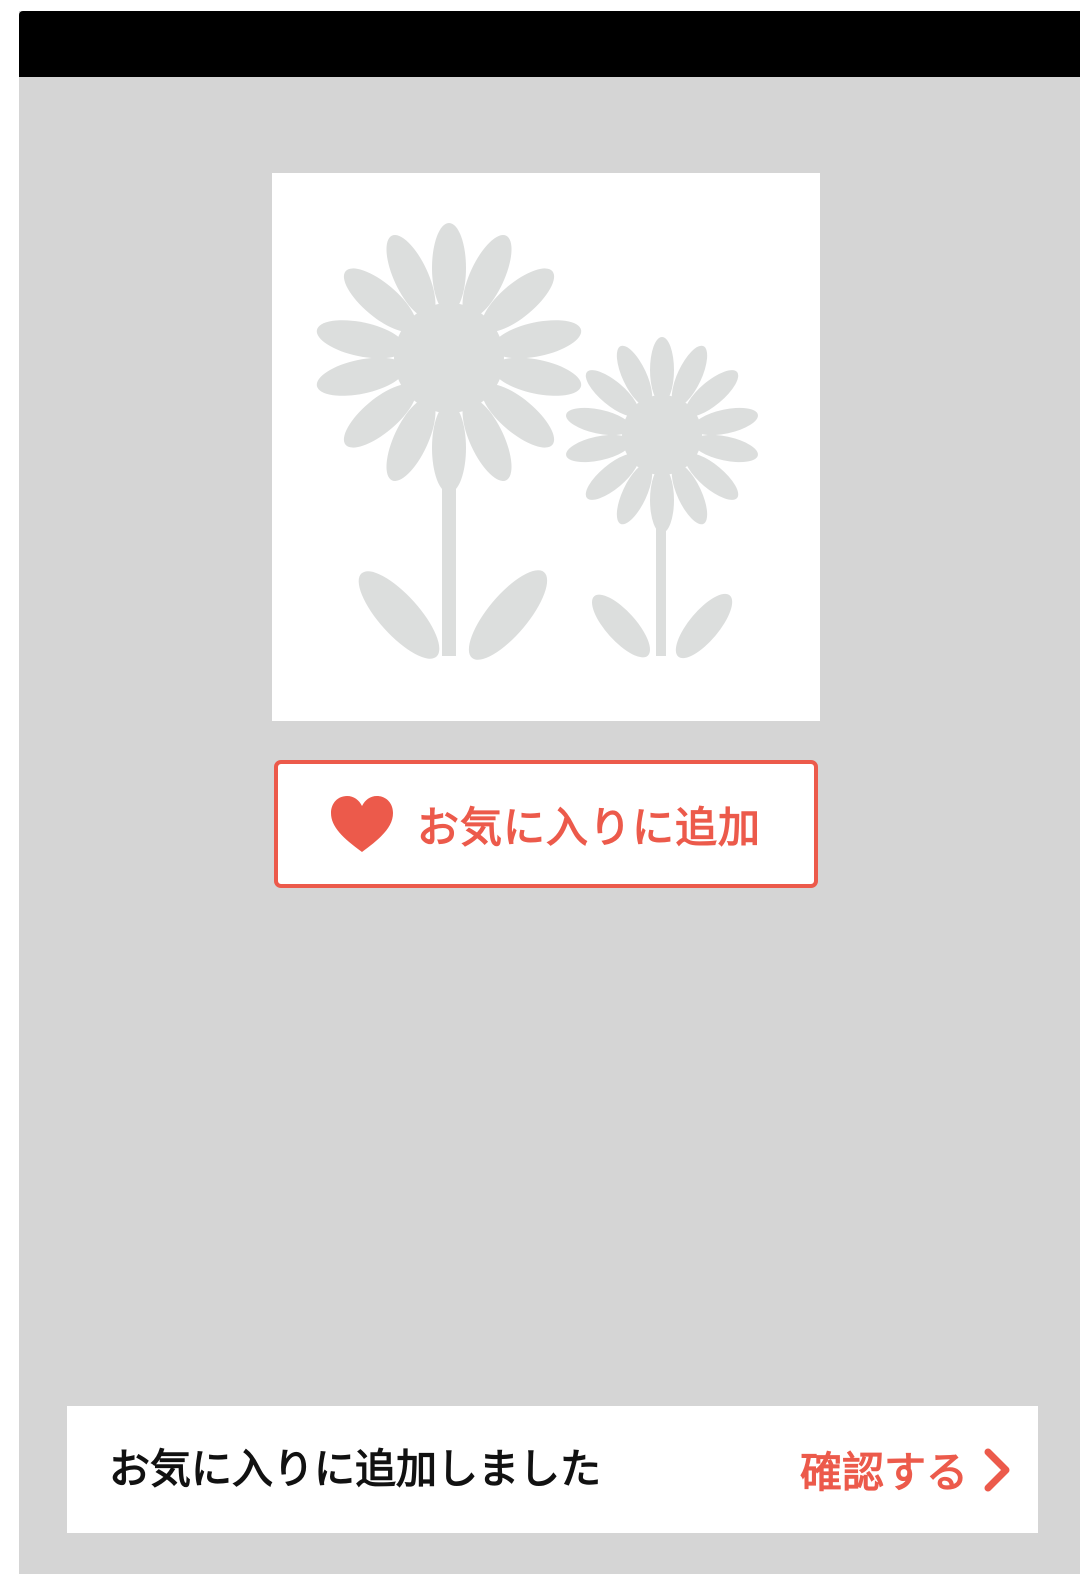  What do you see at coordinates (537, 441) in the screenshot?
I see `flowers-placeholder-icon` at bounding box center [537, 441].